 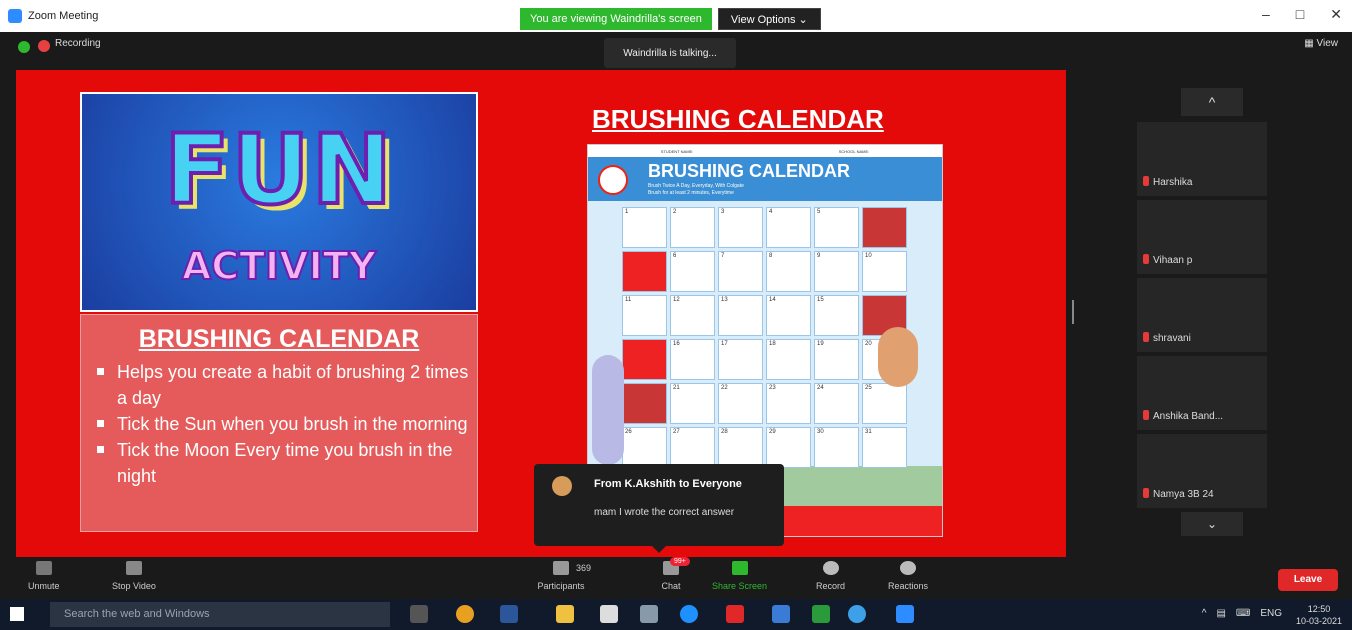 I want to click on window-controls: – □ ✕, so click(x=1302, y=14).